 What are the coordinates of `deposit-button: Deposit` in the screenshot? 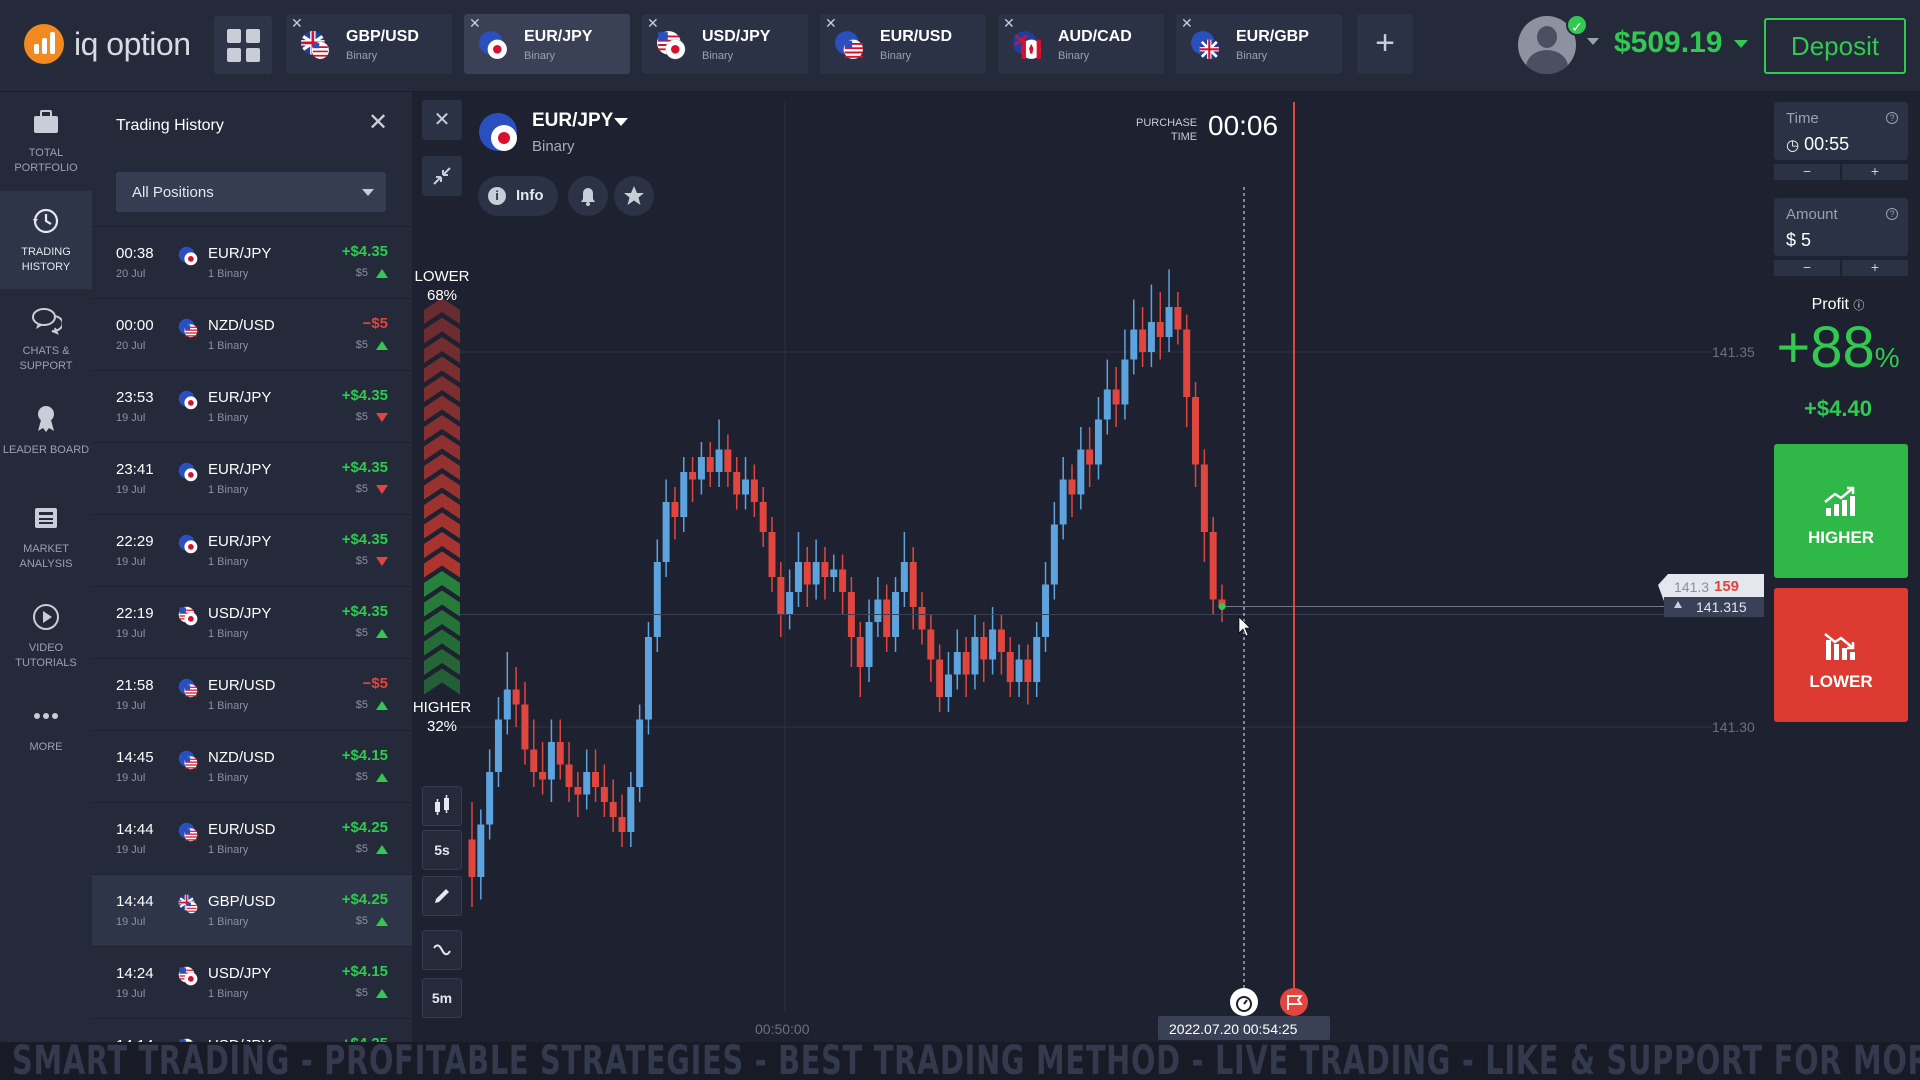 It's located at (1835, 46).